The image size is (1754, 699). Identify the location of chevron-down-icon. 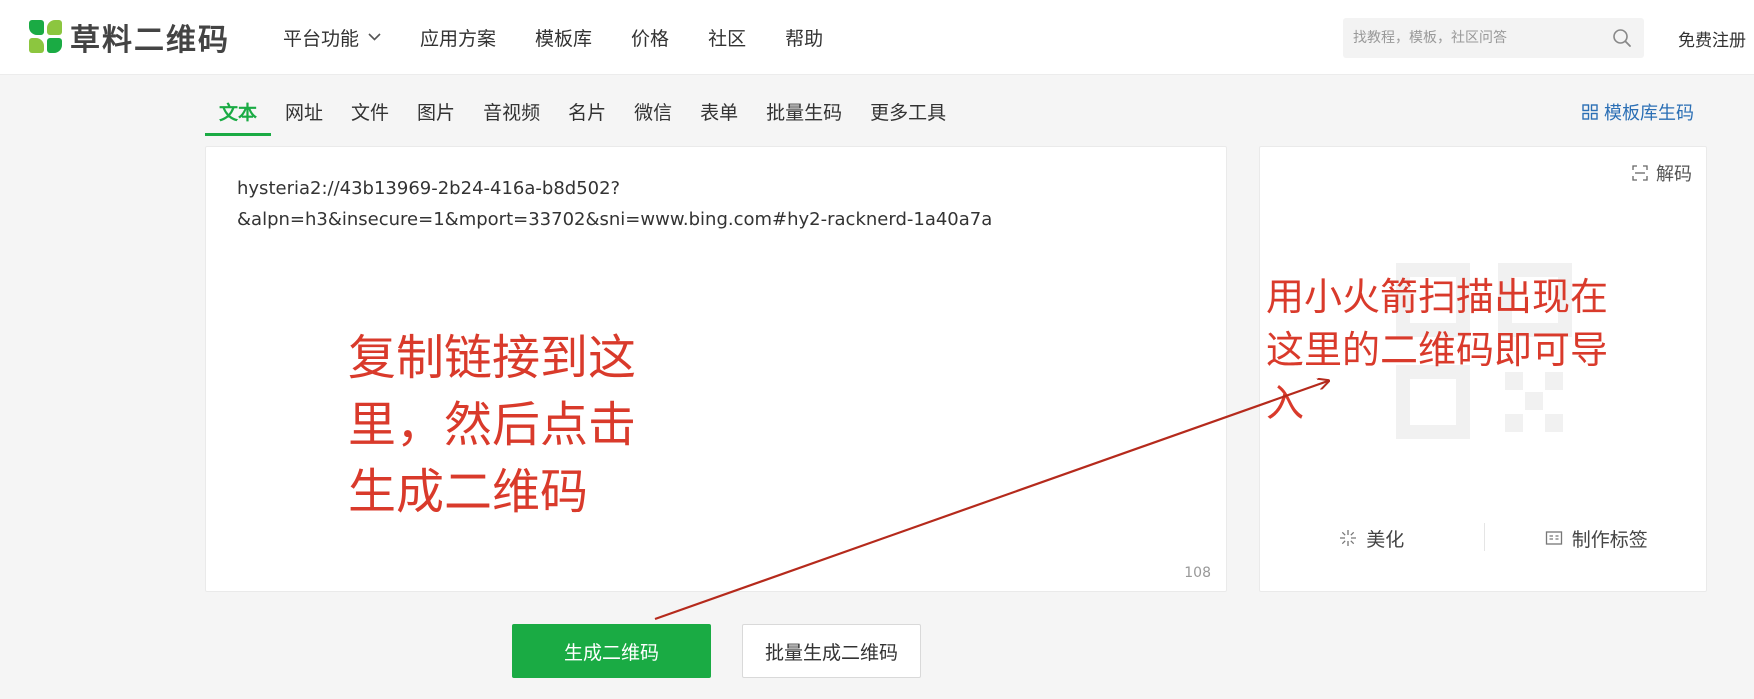
(374, 37).